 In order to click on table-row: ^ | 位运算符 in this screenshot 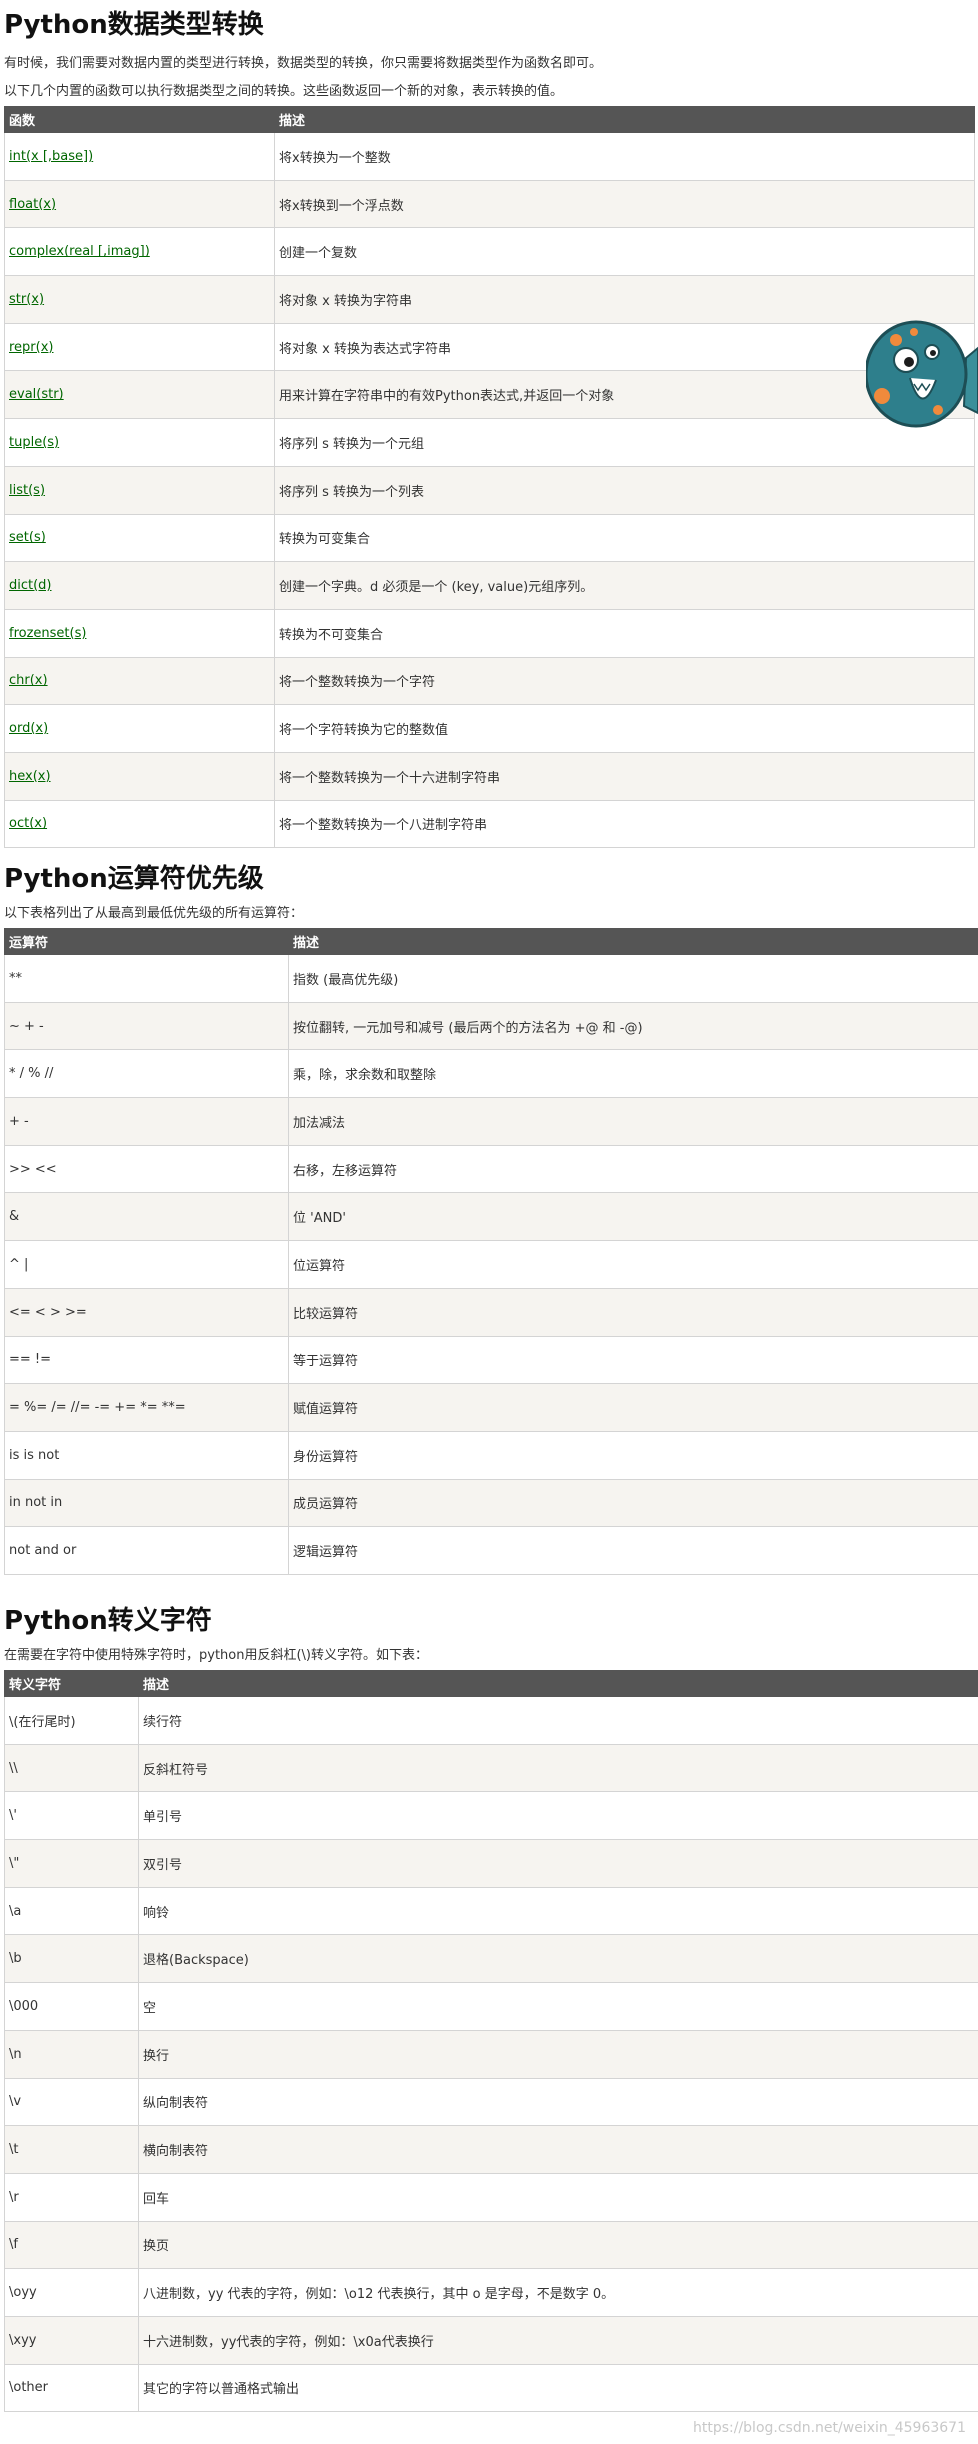, I will do `click(491, 1264)`.